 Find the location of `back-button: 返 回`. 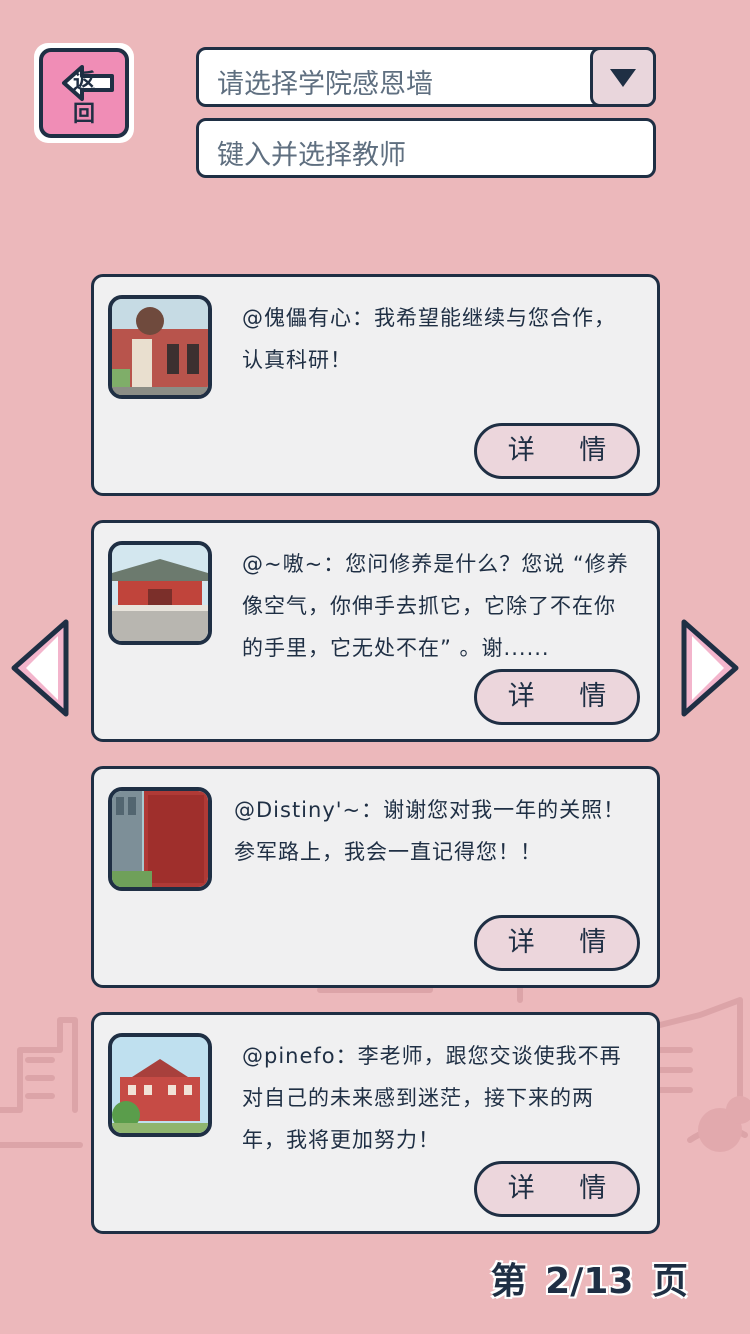

back-button: 返 回 is located at coordinates (84, 93).